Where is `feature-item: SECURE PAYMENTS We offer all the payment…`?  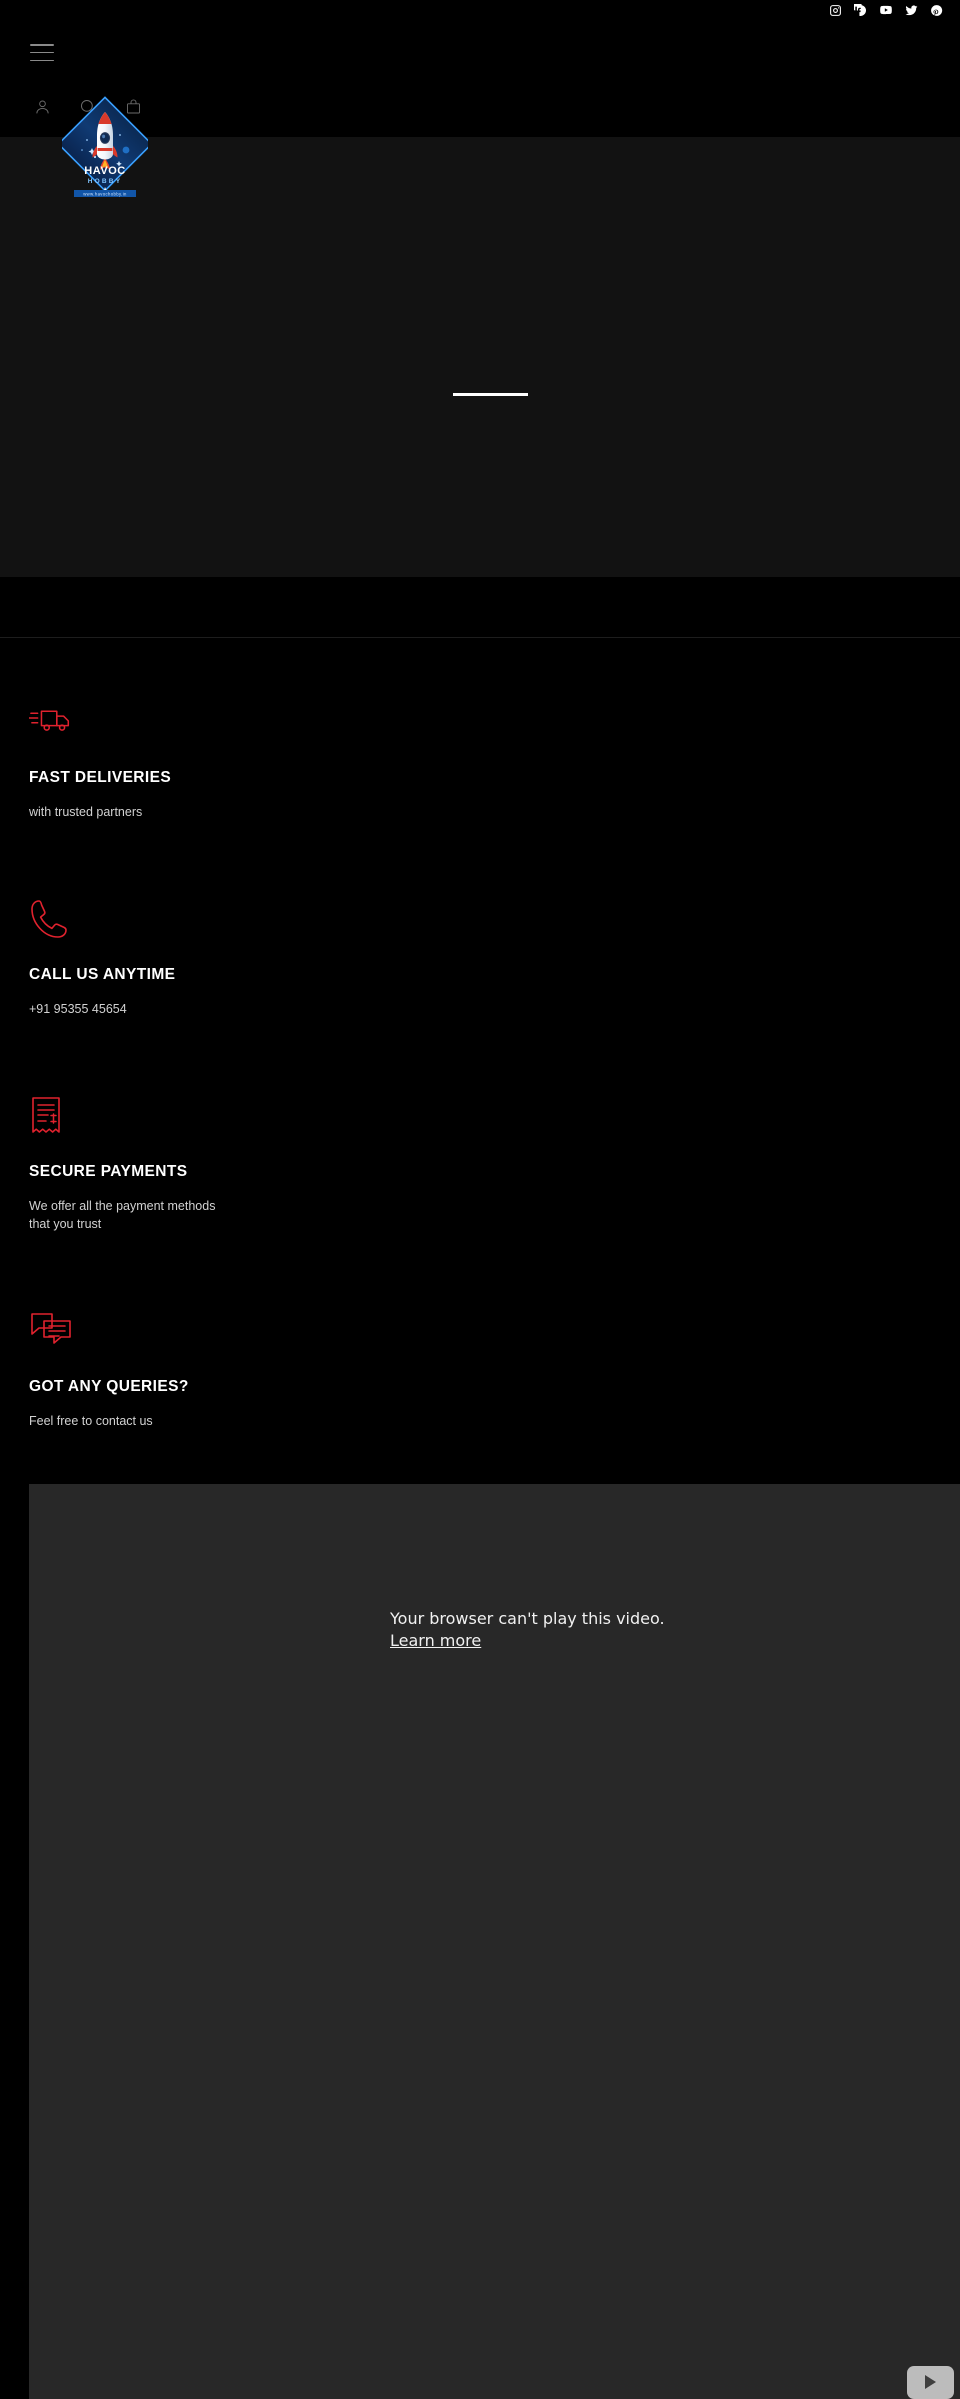
feature-item: SECURE PAYMENTS We offer all the payment… is located at coordinates (494, 1165).